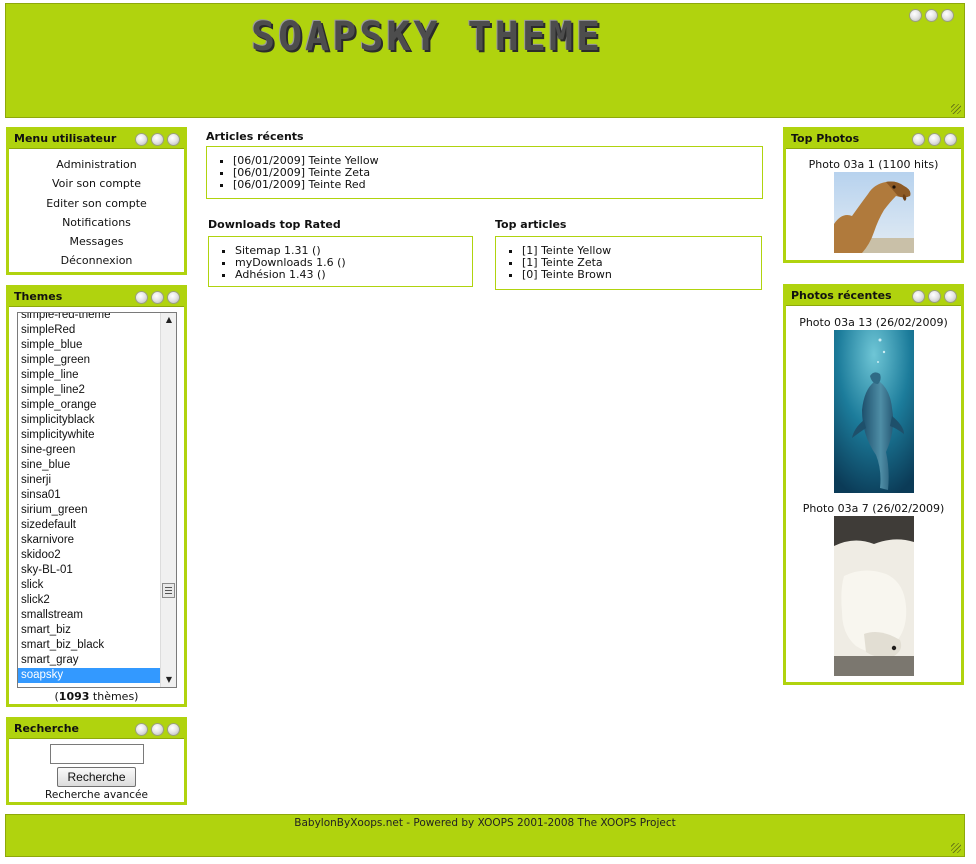 The width and height of the screenshot is (976, 864). What do you see at coordinates (89, 330) in the screenshot?
I see `theme-option: simpleRed` at bounding box center [89, 330].